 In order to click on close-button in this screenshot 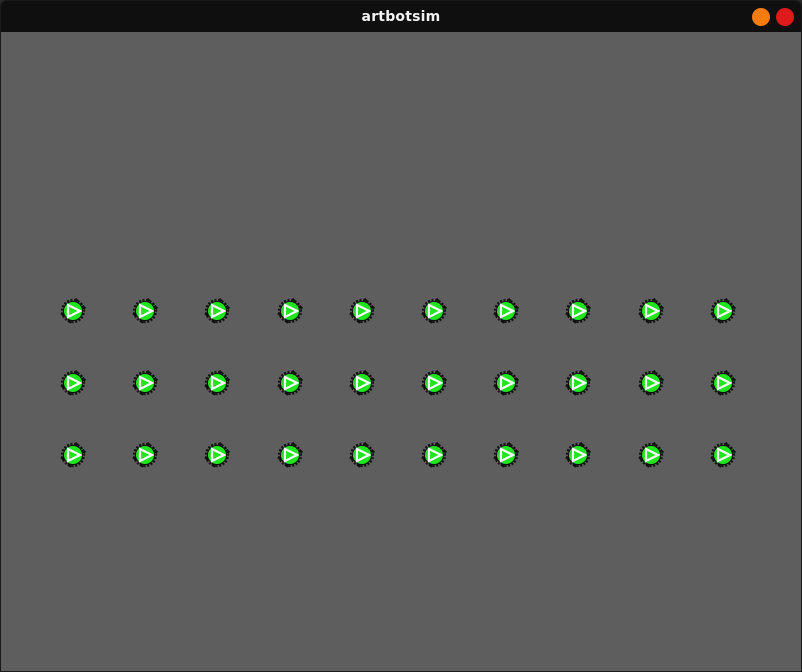, I will do `click(785, 17)`.